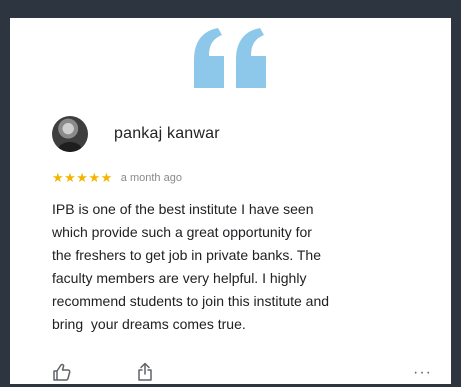 This screenshot has height=387, width=461. What do you see at coordinates (167, 134) in the screenshot?
I see `reviewer-name: pankaj kanwar` at bounding box center [167, 134].